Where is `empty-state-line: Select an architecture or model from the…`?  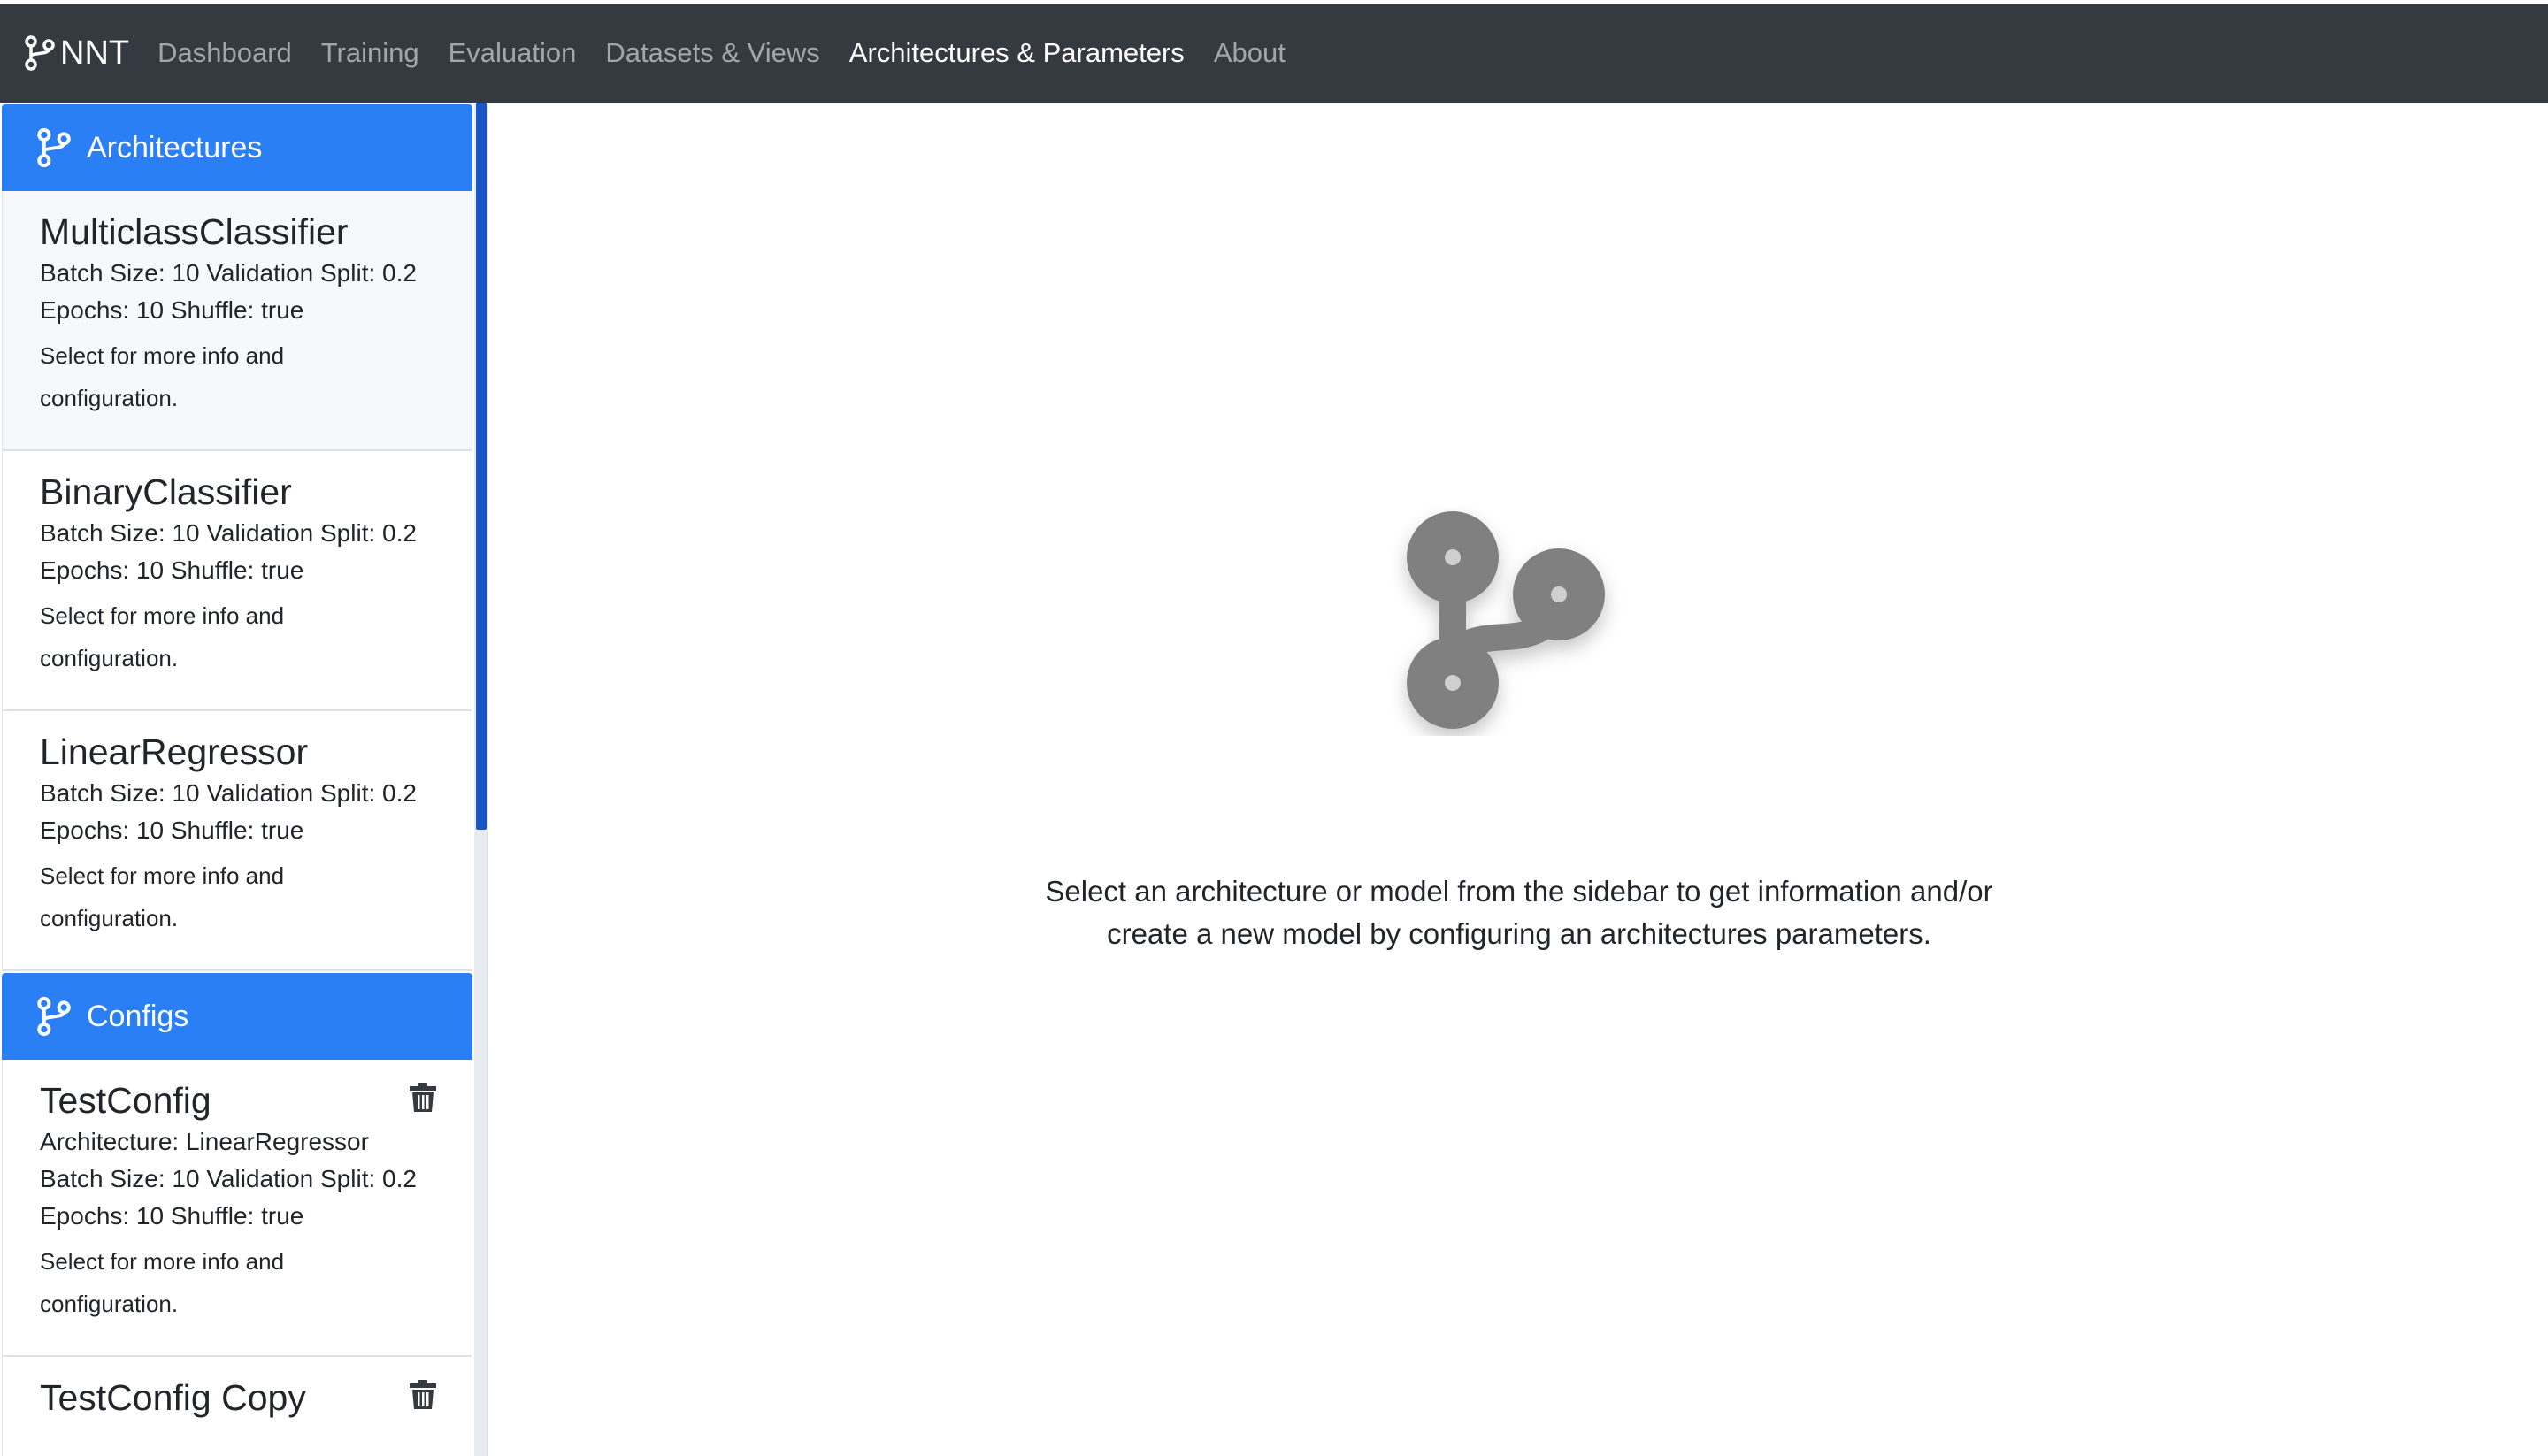
empty-state-line: Select an architecture or model from the… is located at coordinates (1519, 891).